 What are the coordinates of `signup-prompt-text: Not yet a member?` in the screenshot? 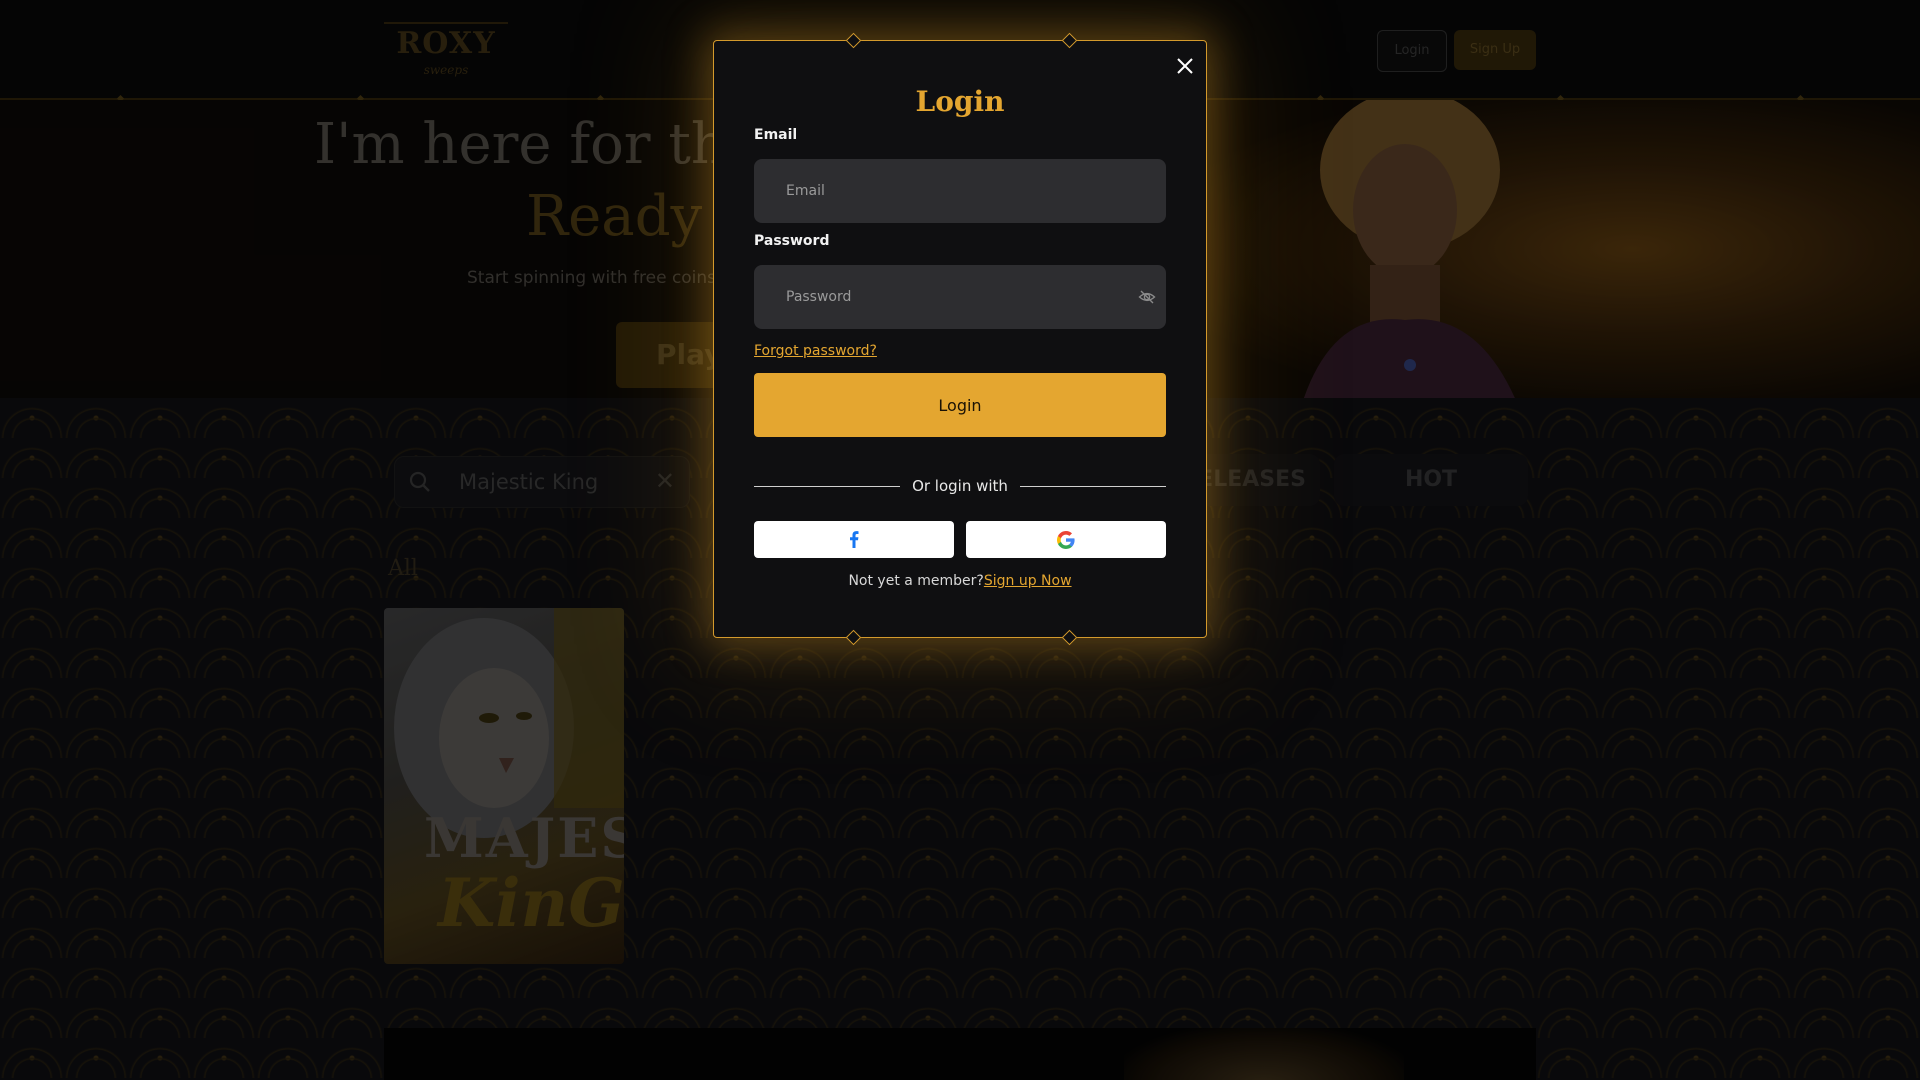 It's located at (916, 581).